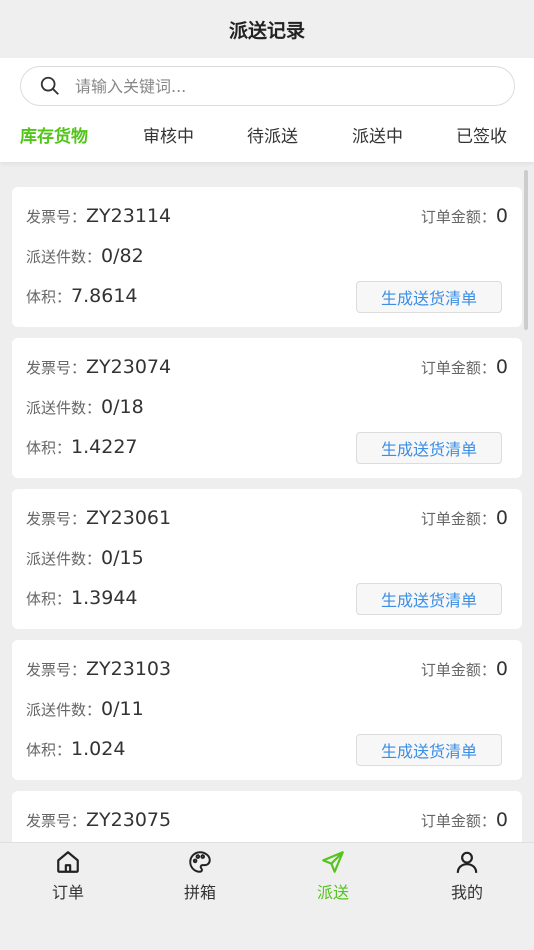 This screenshot has height=950, width=534. Describe the element at coordinates (267, 896) in the screenshot. I see `bottom-nav: 订单 拼箱 派送 我的` at that location.